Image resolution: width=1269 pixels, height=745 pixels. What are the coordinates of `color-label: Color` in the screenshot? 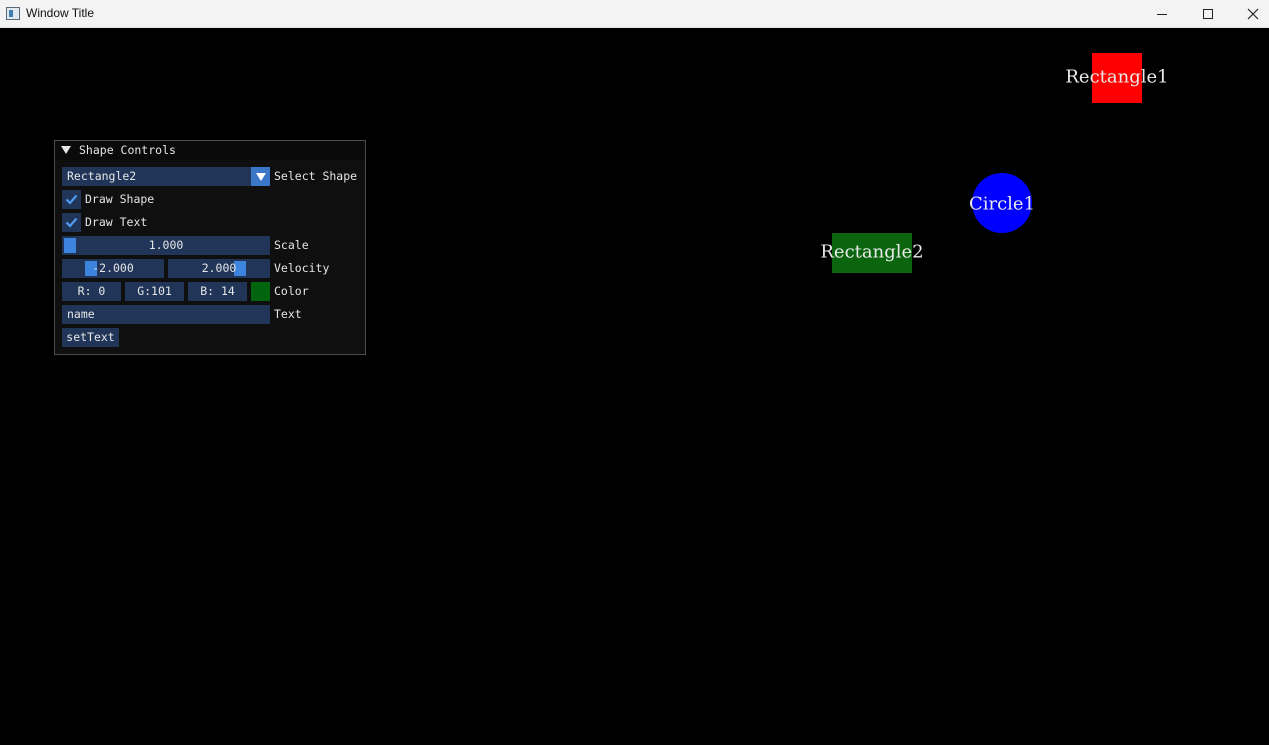 It's located at (291, 291).